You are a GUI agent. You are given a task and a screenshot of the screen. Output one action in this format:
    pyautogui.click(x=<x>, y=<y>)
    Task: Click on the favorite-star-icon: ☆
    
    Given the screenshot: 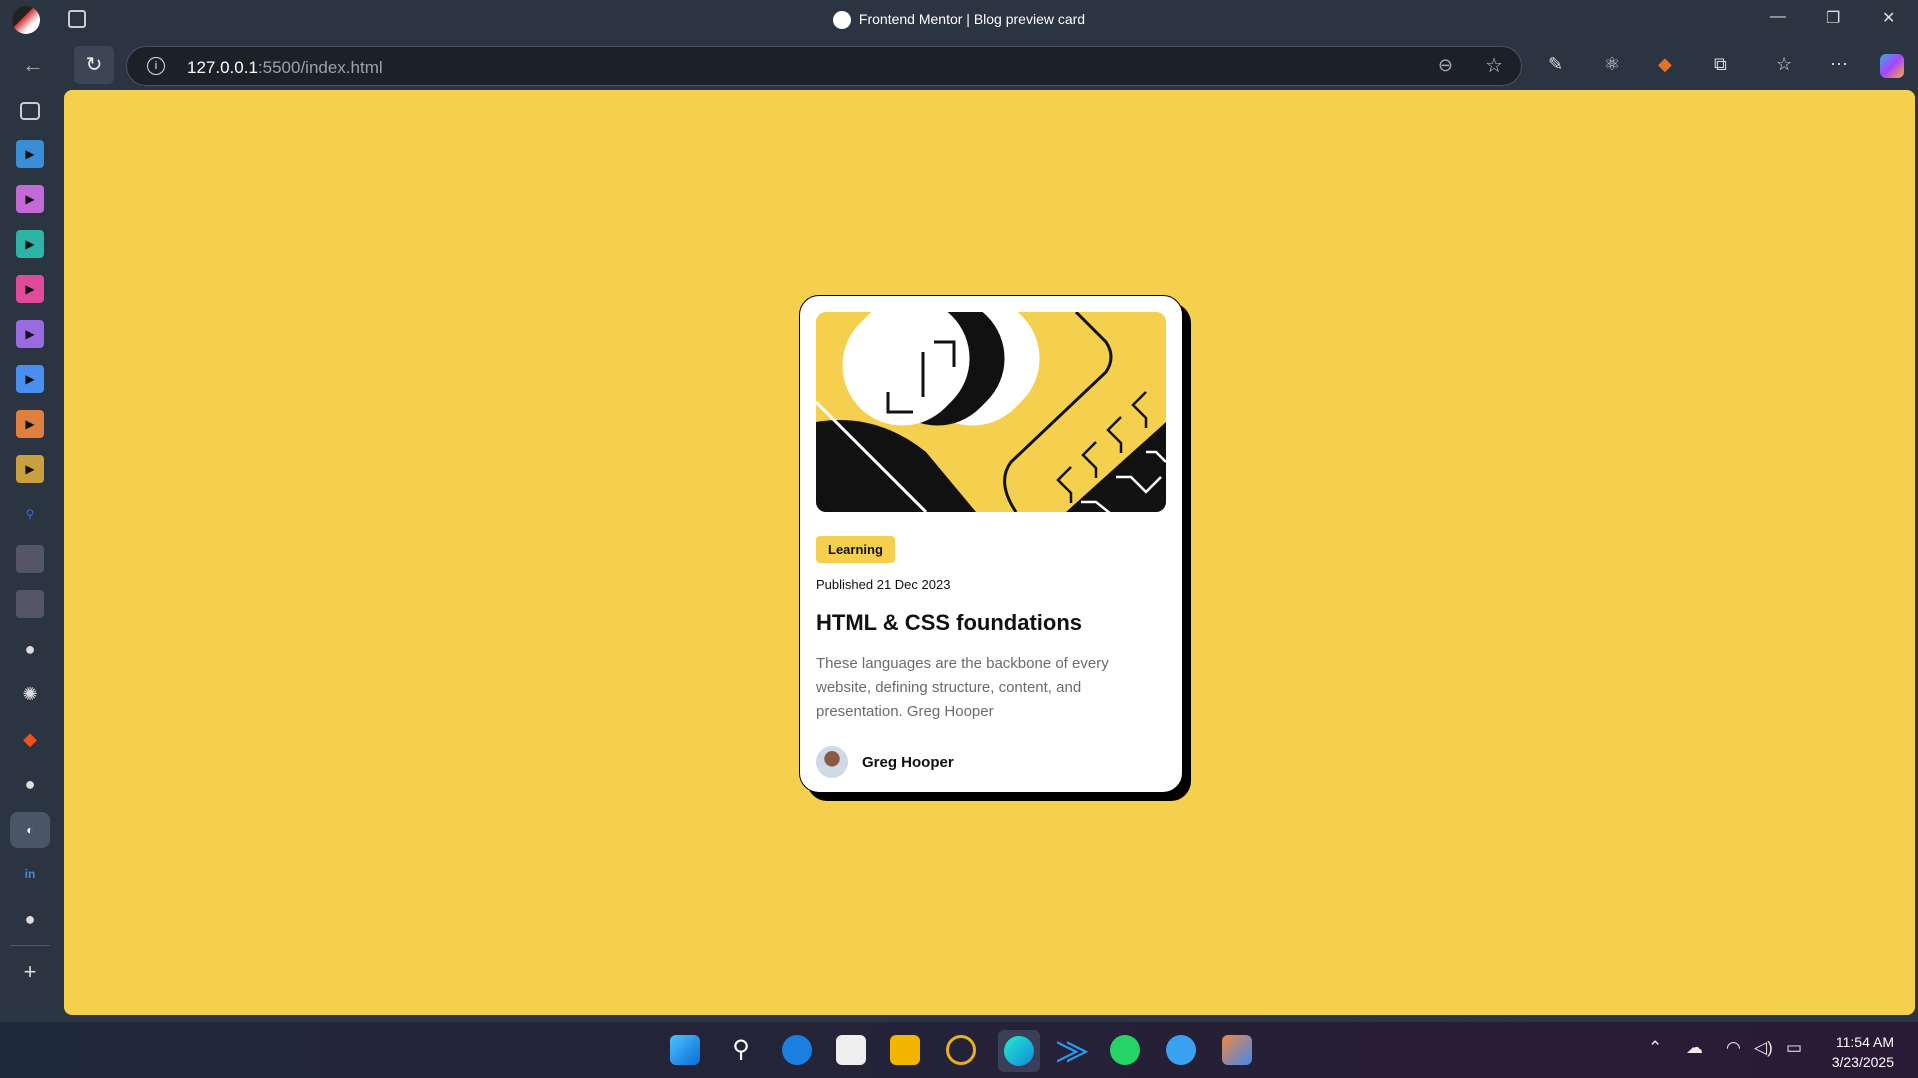 What is the action you would take?
    pyautogui.click(x=1494, y=65)
    